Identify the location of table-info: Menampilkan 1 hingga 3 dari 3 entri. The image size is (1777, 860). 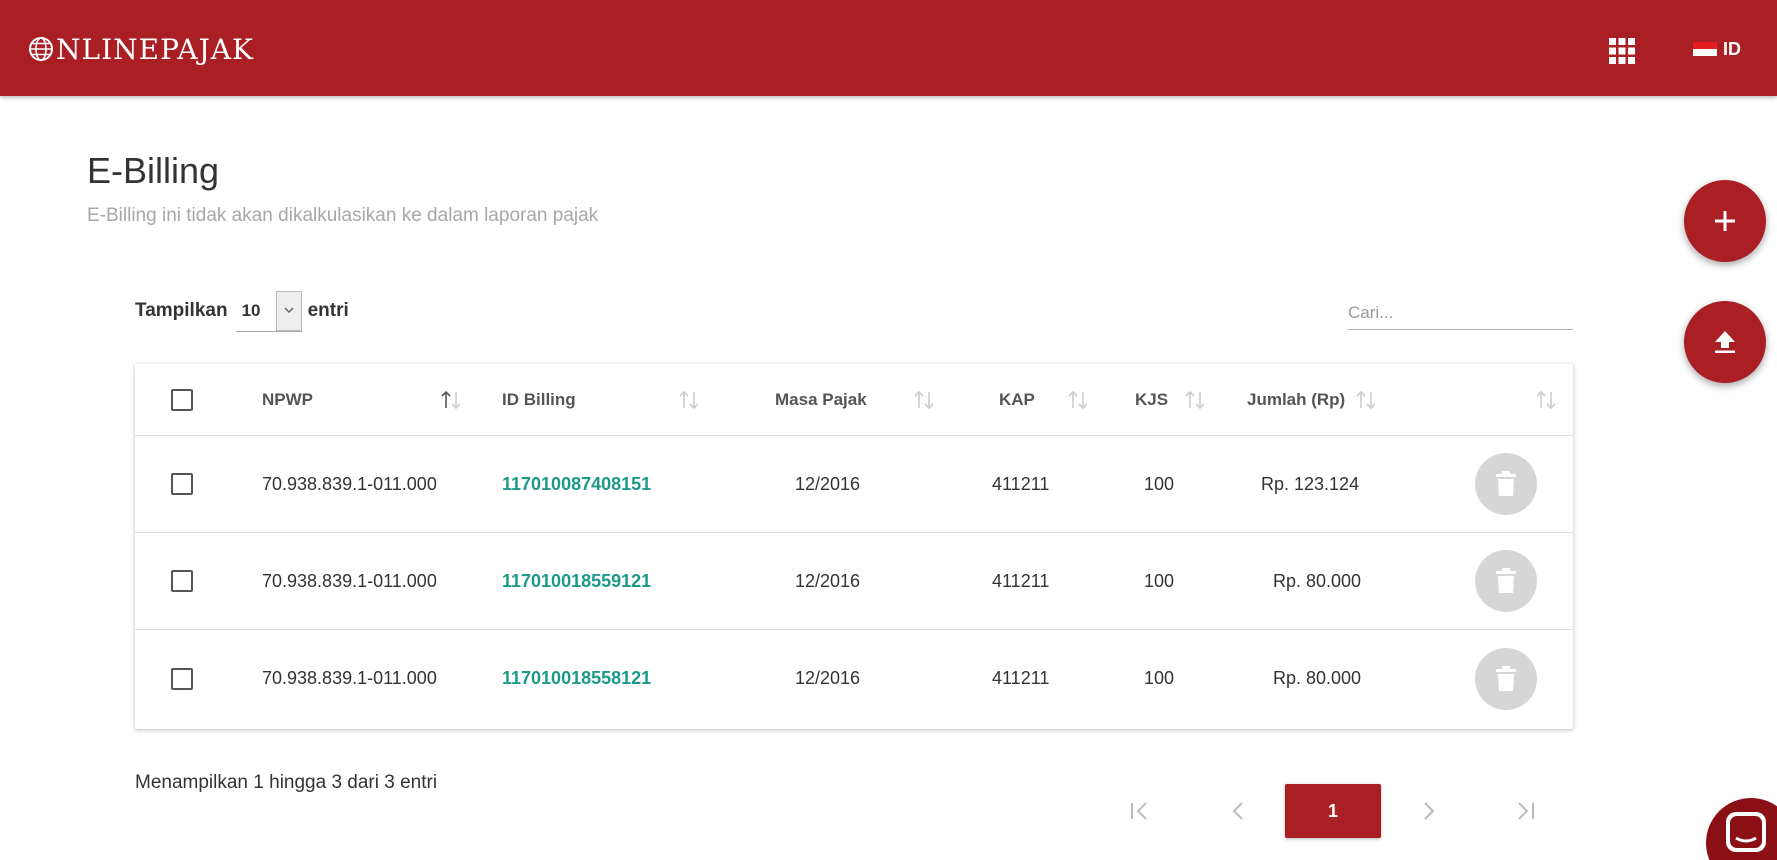
(286, 782).